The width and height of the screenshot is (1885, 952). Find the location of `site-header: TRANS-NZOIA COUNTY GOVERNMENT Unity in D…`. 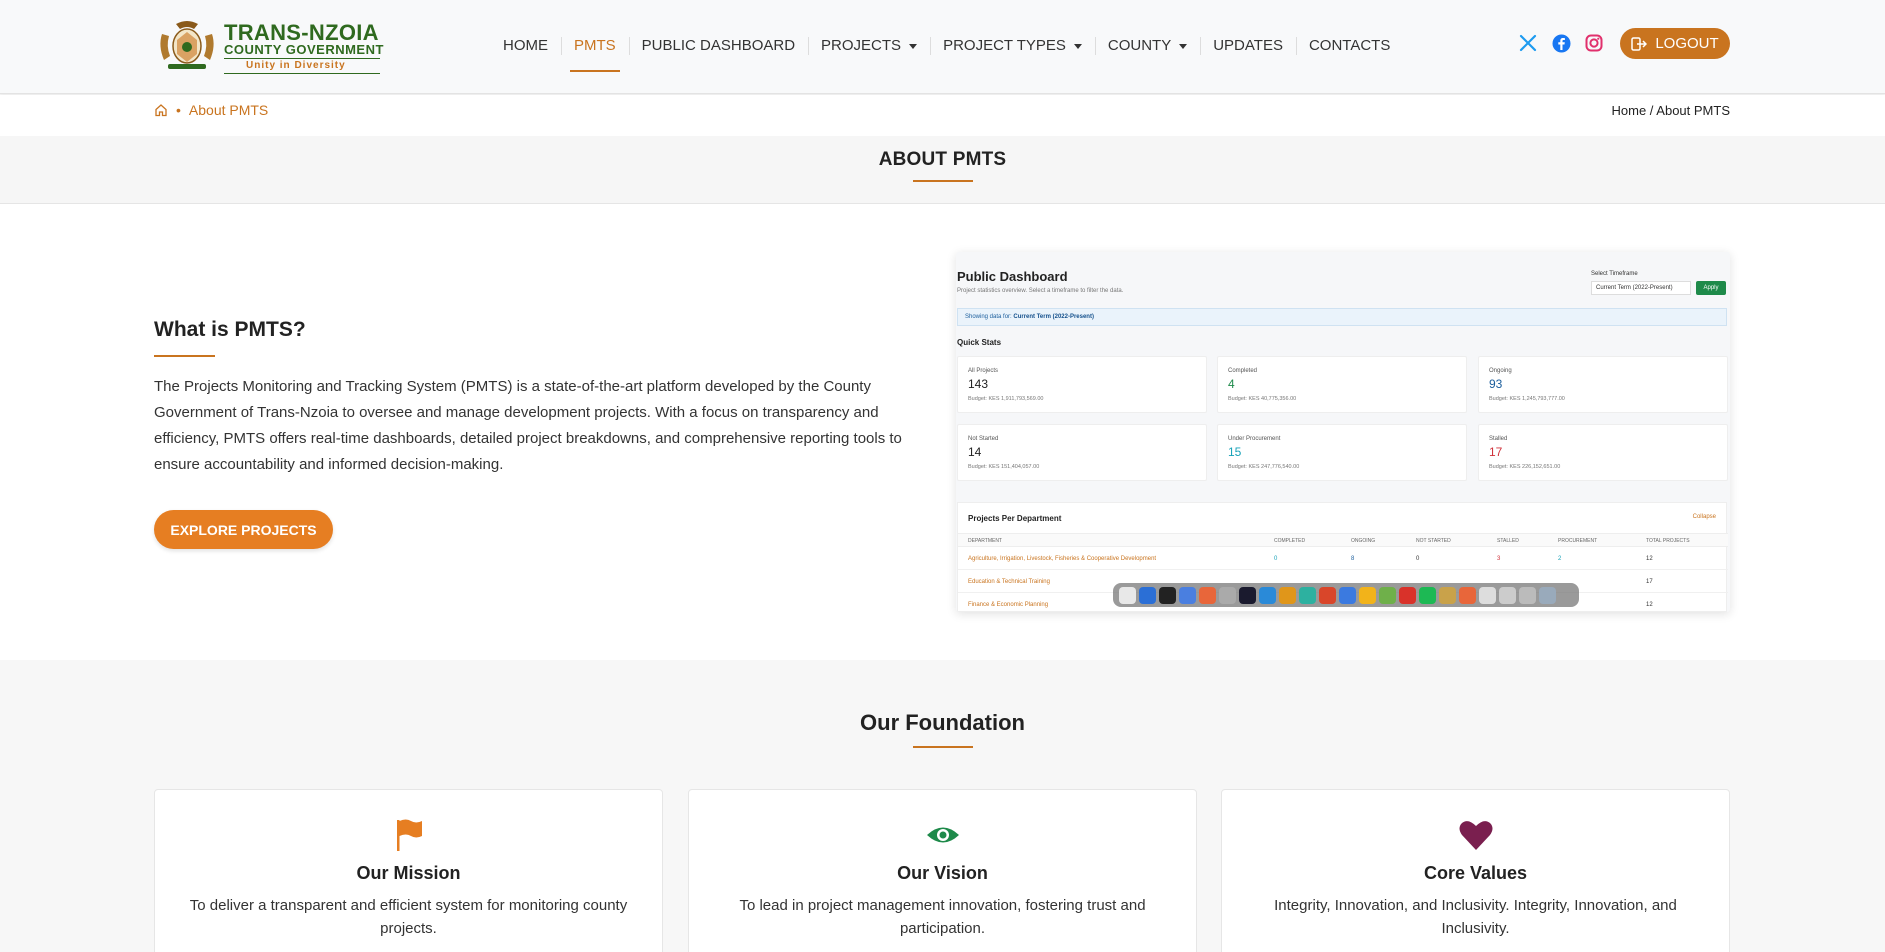

site-header: TRANS-NZOIA COUNTY GOVERNMENT Unity in D… is located at coordinates (942, 47).